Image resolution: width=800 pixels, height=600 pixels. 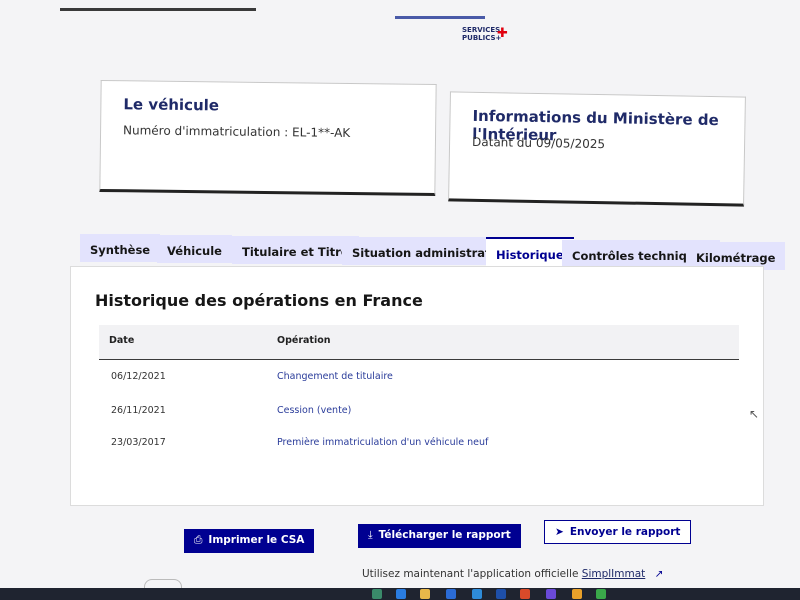 What do you see at coordinates (419, 342) in the screenshot?
I see `table-header: Date Opération` at bounding box center [419, 342].